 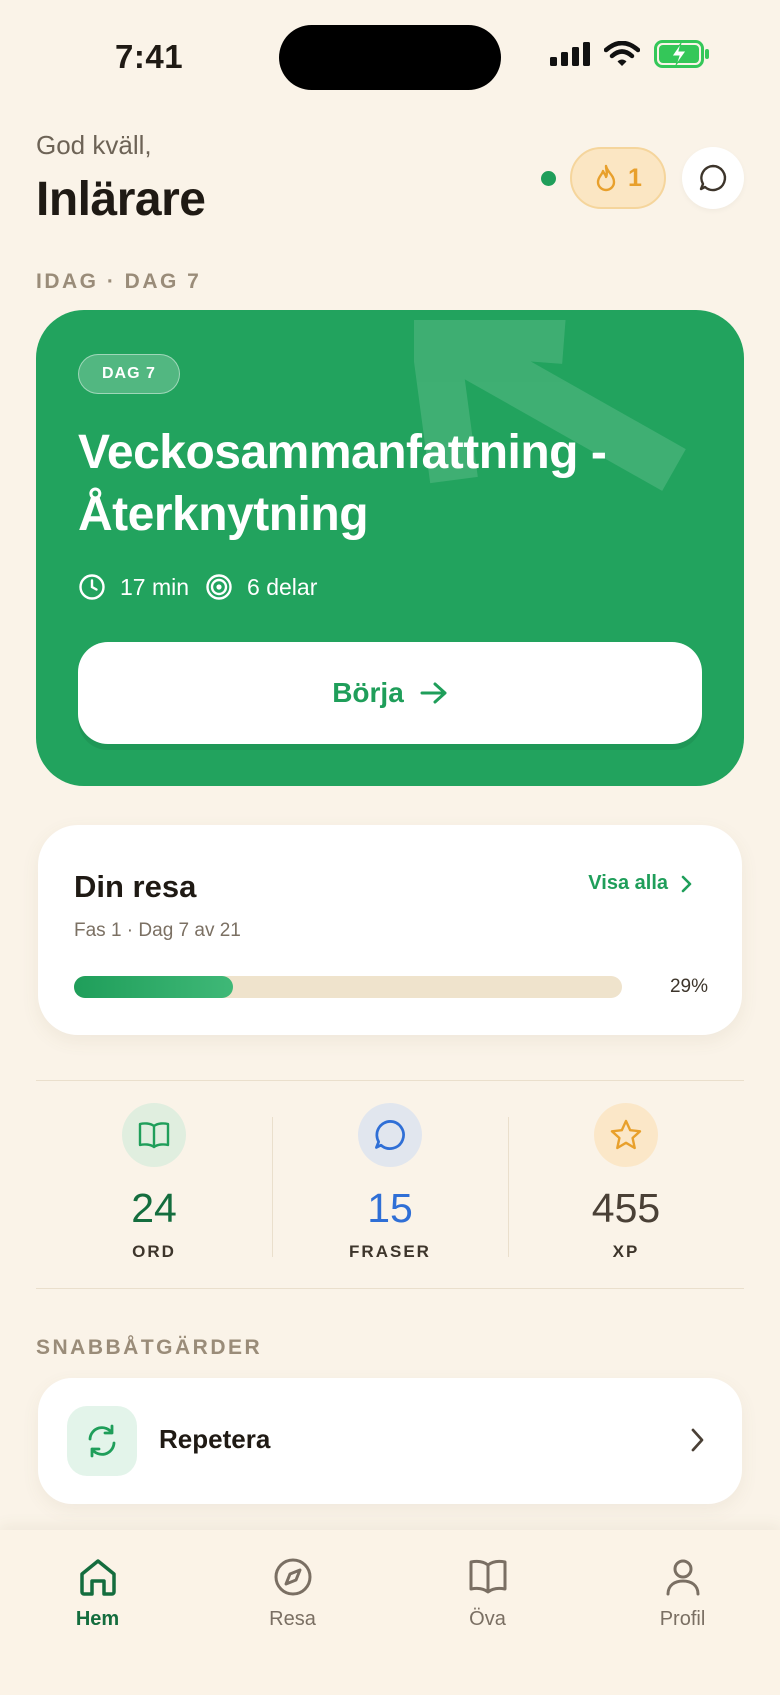 What do you see at coordinates (157, 930) in the screenshot?
I see `journey-subtitle: Fas 1 · Dag 7 av 21` at bounding box center [157, 930].